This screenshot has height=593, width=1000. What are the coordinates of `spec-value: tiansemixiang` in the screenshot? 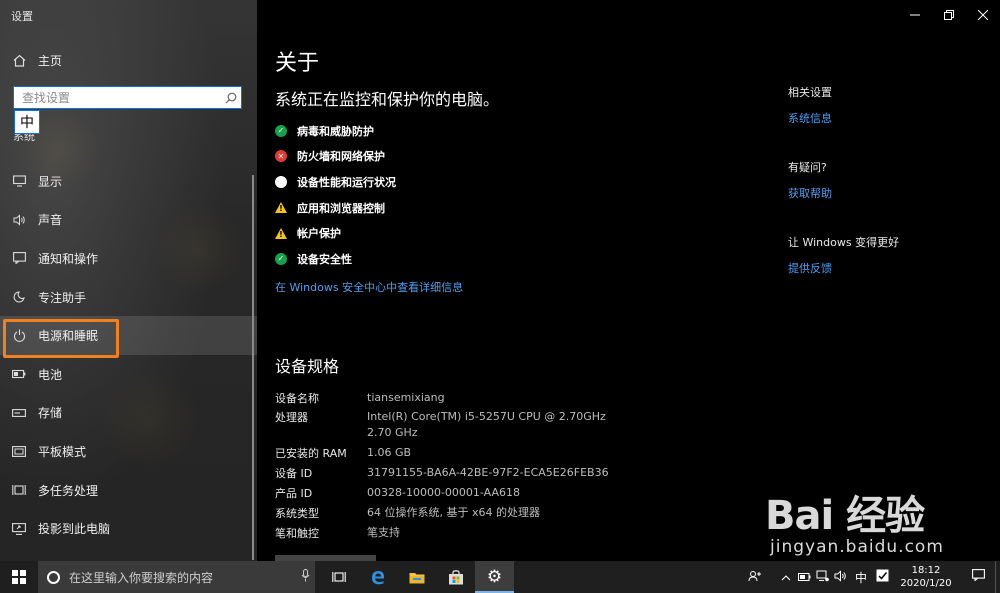 It's located at (406, 397).